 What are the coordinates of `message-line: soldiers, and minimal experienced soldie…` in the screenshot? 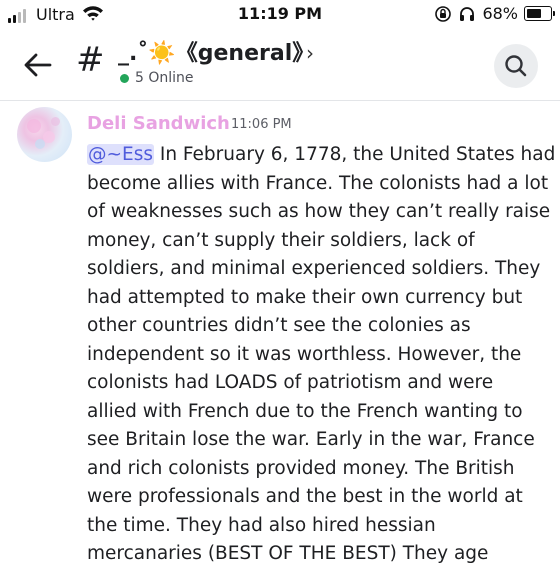 It's located at (314, 268).